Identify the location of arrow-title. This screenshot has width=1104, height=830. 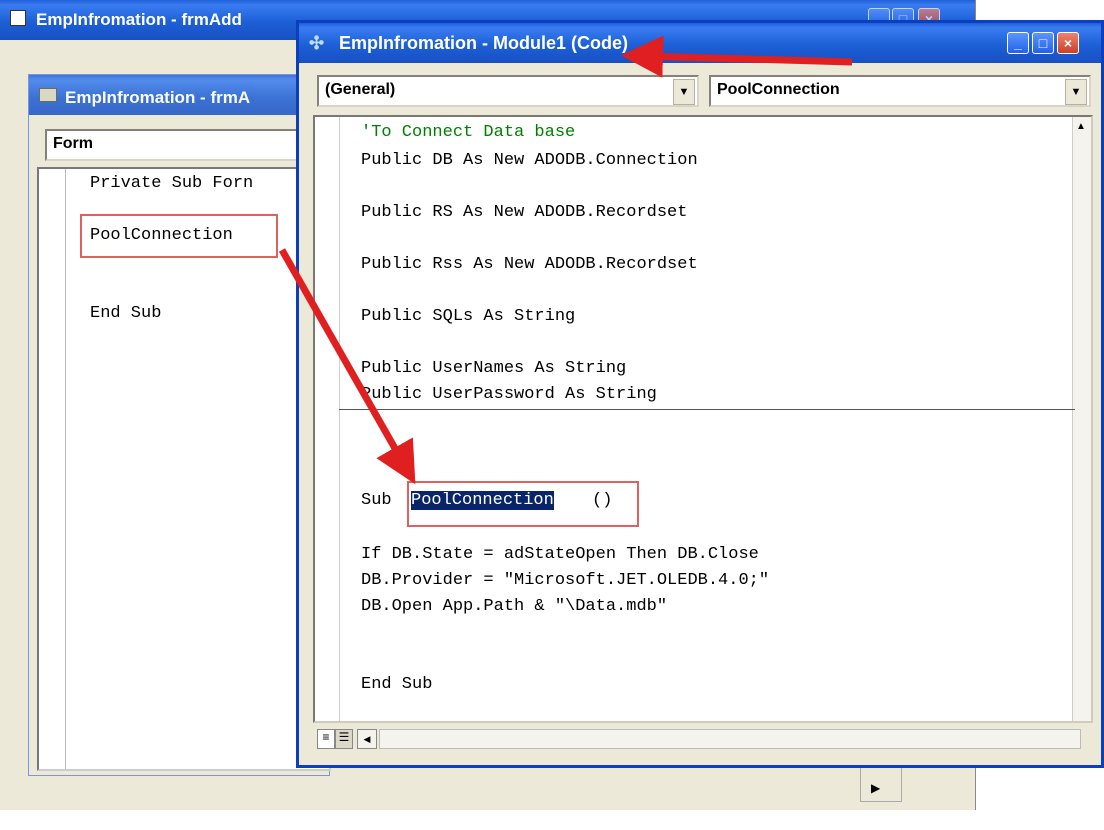
(737, 56).